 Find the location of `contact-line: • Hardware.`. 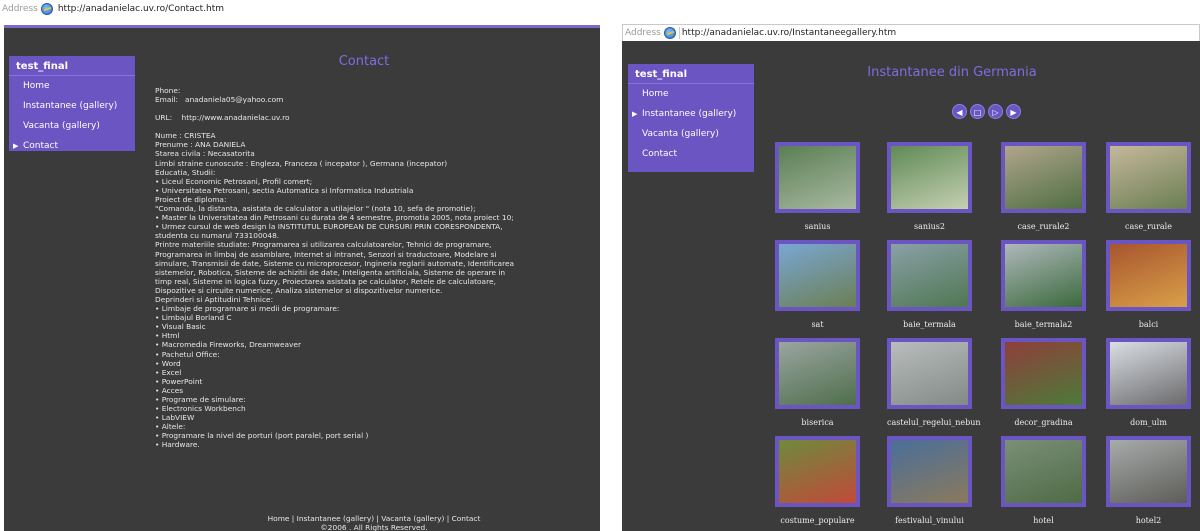

contact-line: • Hardware. is located at coordinates (177, 445).